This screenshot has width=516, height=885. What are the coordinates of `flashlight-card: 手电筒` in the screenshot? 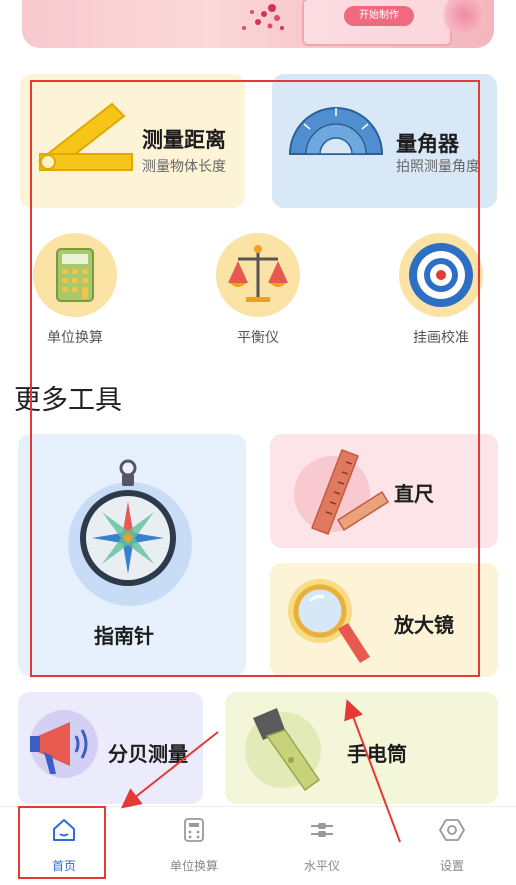 It's located at (361, 748).